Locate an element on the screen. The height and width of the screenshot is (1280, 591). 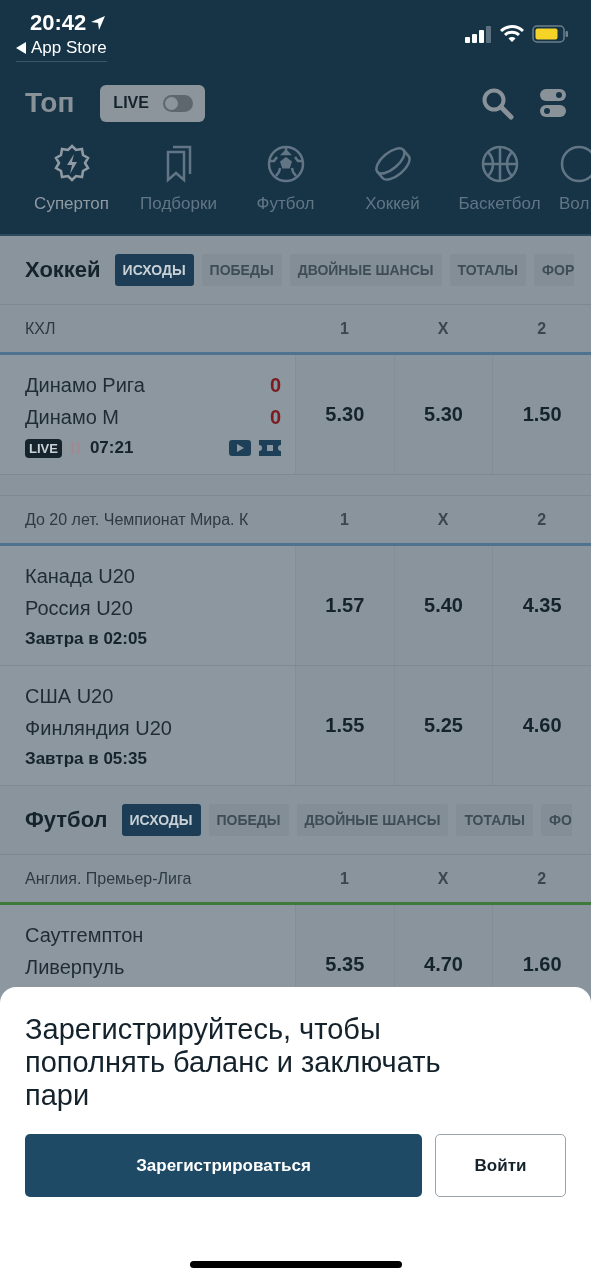
sport-tab: Футбол is located at coordinates (285, 175).